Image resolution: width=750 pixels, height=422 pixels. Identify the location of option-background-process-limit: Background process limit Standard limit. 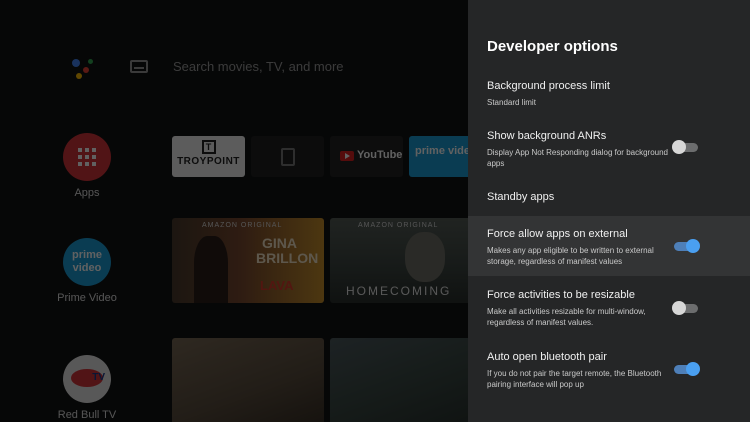
(609, 96).